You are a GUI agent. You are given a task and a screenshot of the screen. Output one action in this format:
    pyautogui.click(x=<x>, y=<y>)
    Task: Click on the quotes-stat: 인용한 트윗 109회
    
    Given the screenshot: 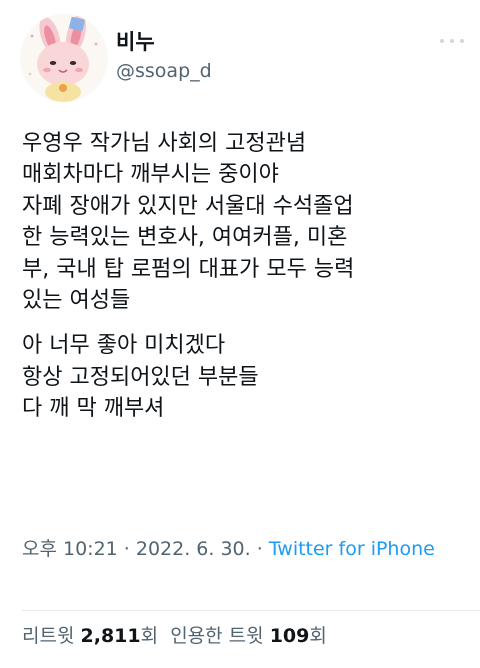 What is the action you would take?
    pyautogui.click(x=248, y=636)
    